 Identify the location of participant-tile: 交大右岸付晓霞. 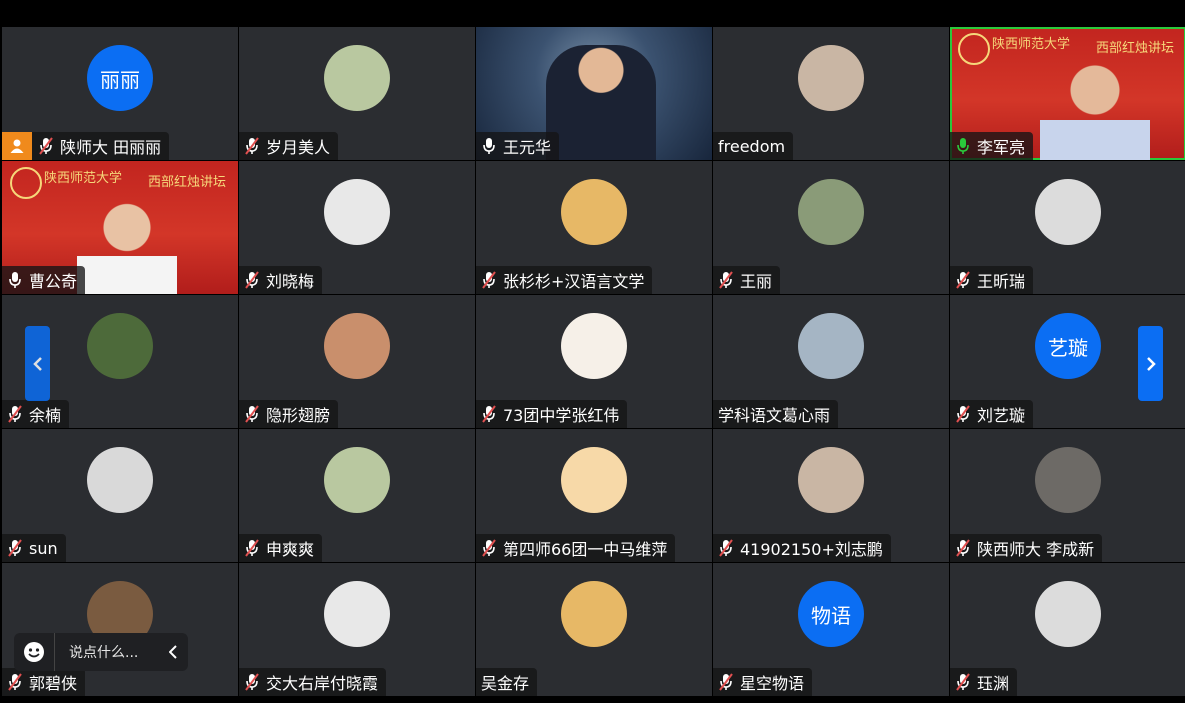
(357, 629).